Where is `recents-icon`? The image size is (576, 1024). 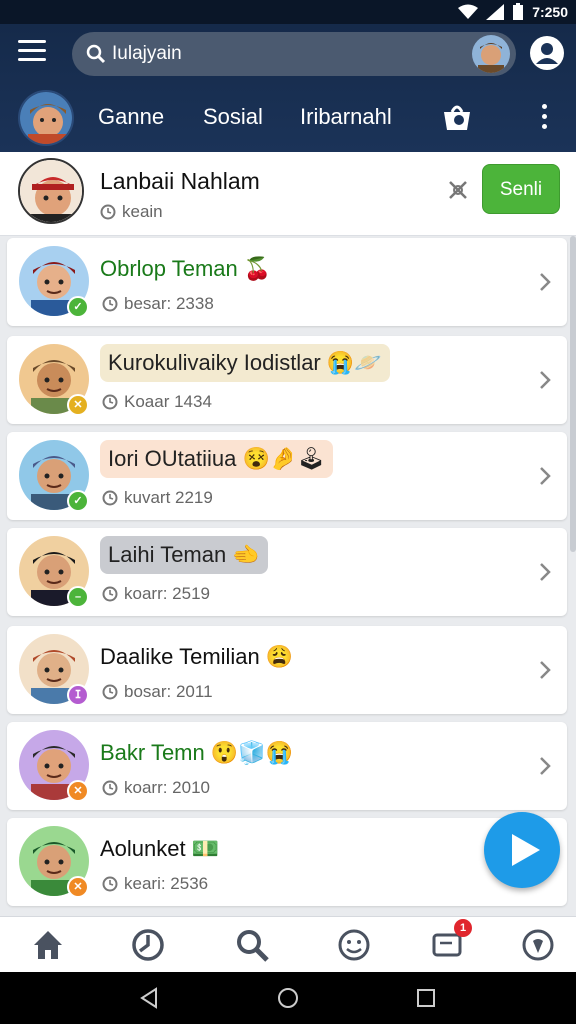 recents-icon is located at coordinates (426, 998).